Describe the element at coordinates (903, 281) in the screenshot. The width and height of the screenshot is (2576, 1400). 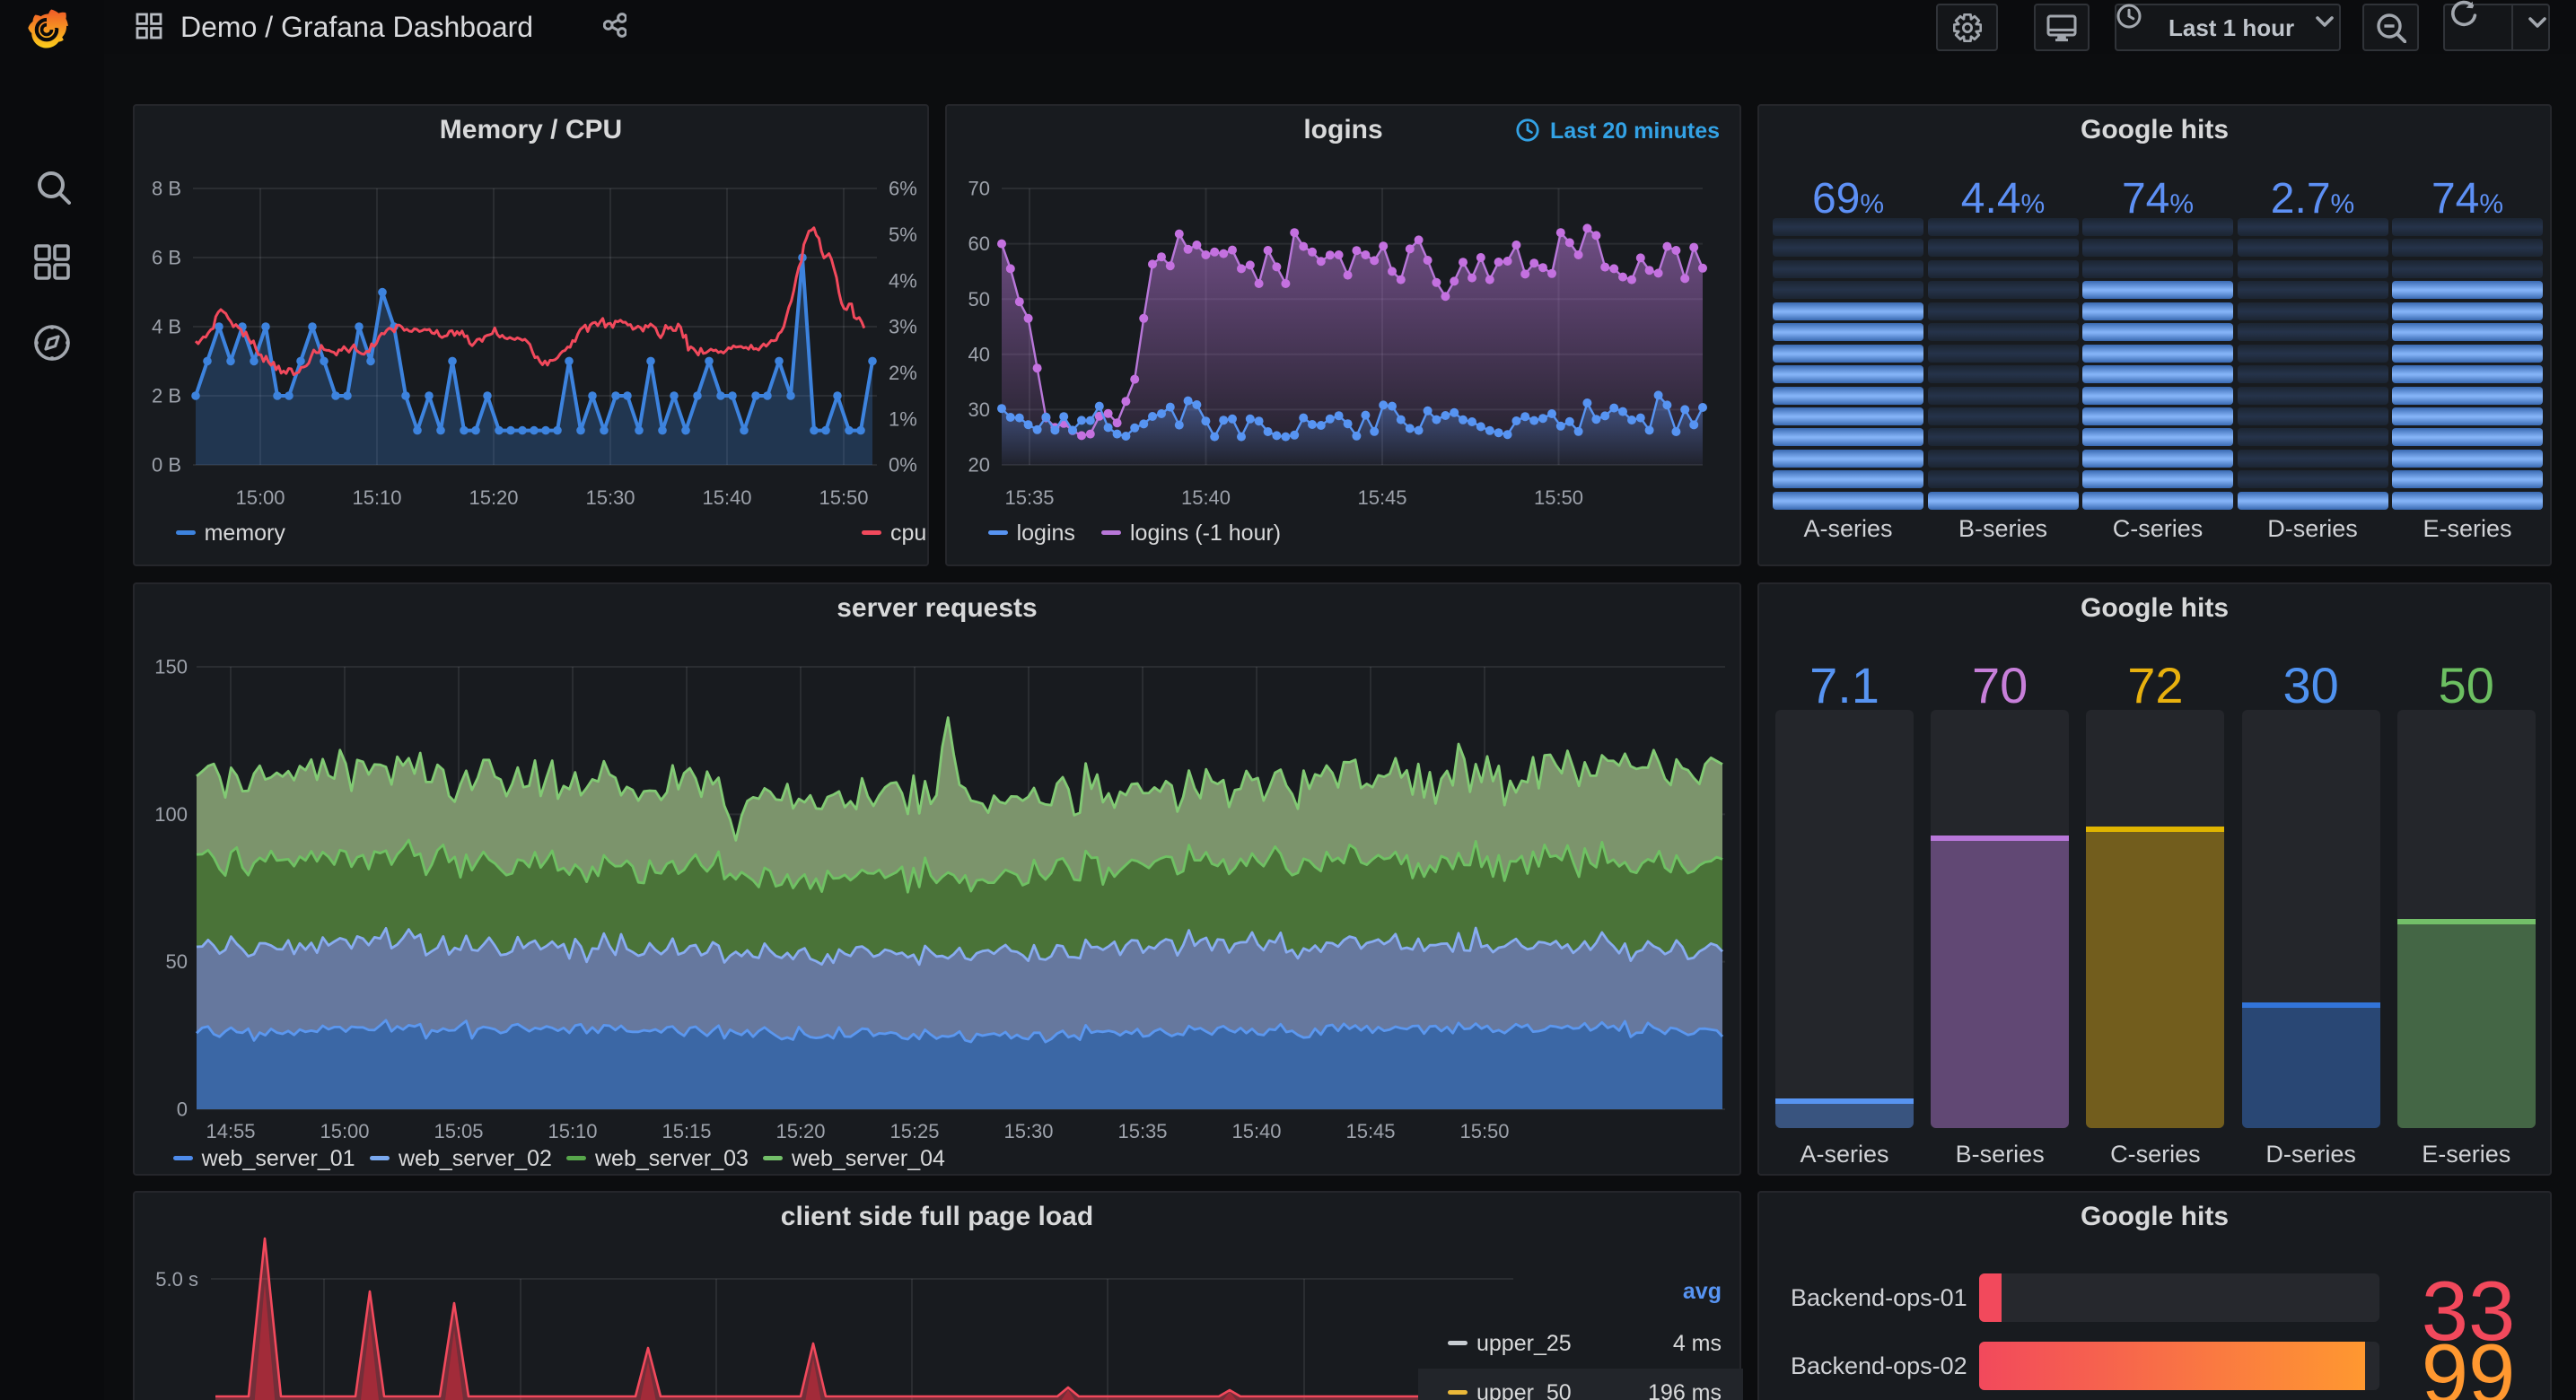
I see `svg-text: 4%` at that location.